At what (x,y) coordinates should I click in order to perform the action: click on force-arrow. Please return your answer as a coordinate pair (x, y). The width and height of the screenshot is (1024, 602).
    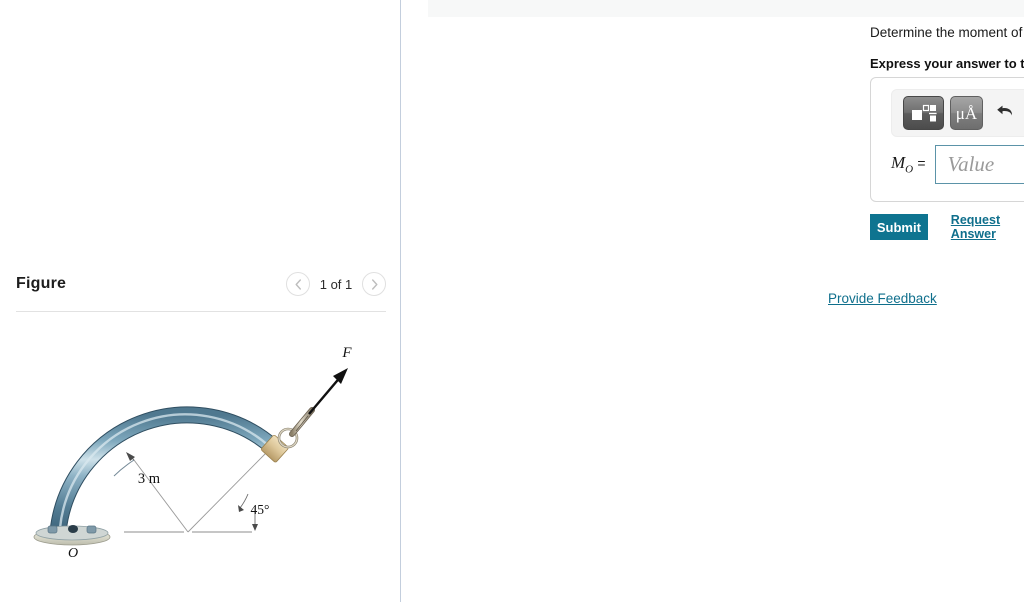
    Looking at the image, I should click on (328, 391).